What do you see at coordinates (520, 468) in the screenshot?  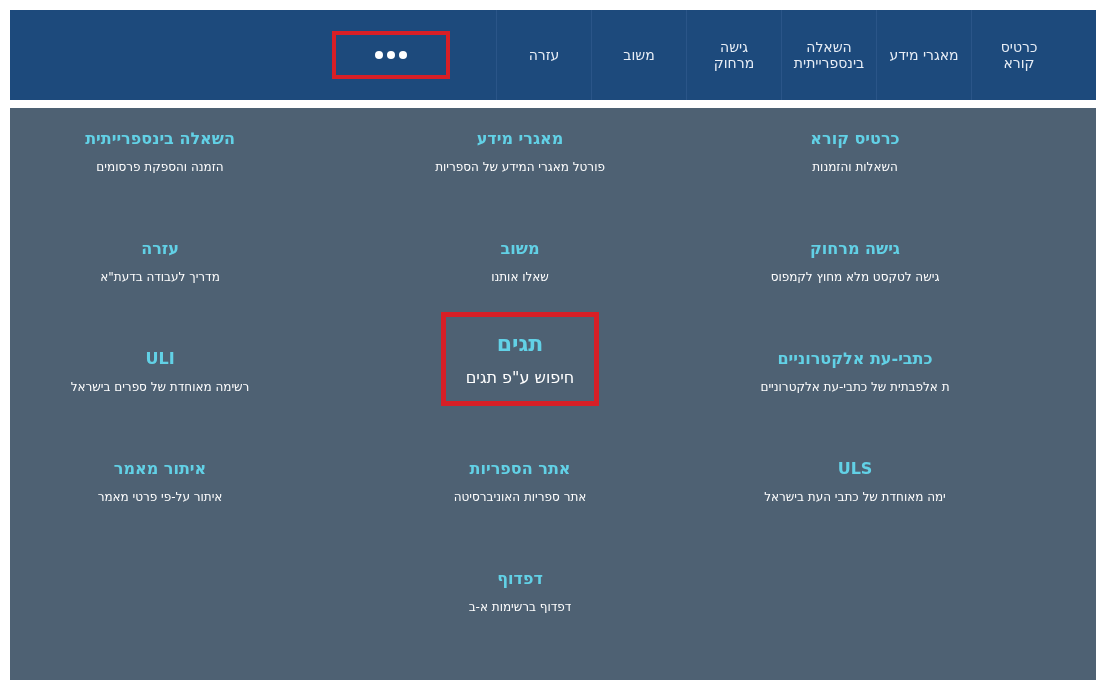 I see `menu-entry-title: אתר הספריות` at bounding box center [520, 468].